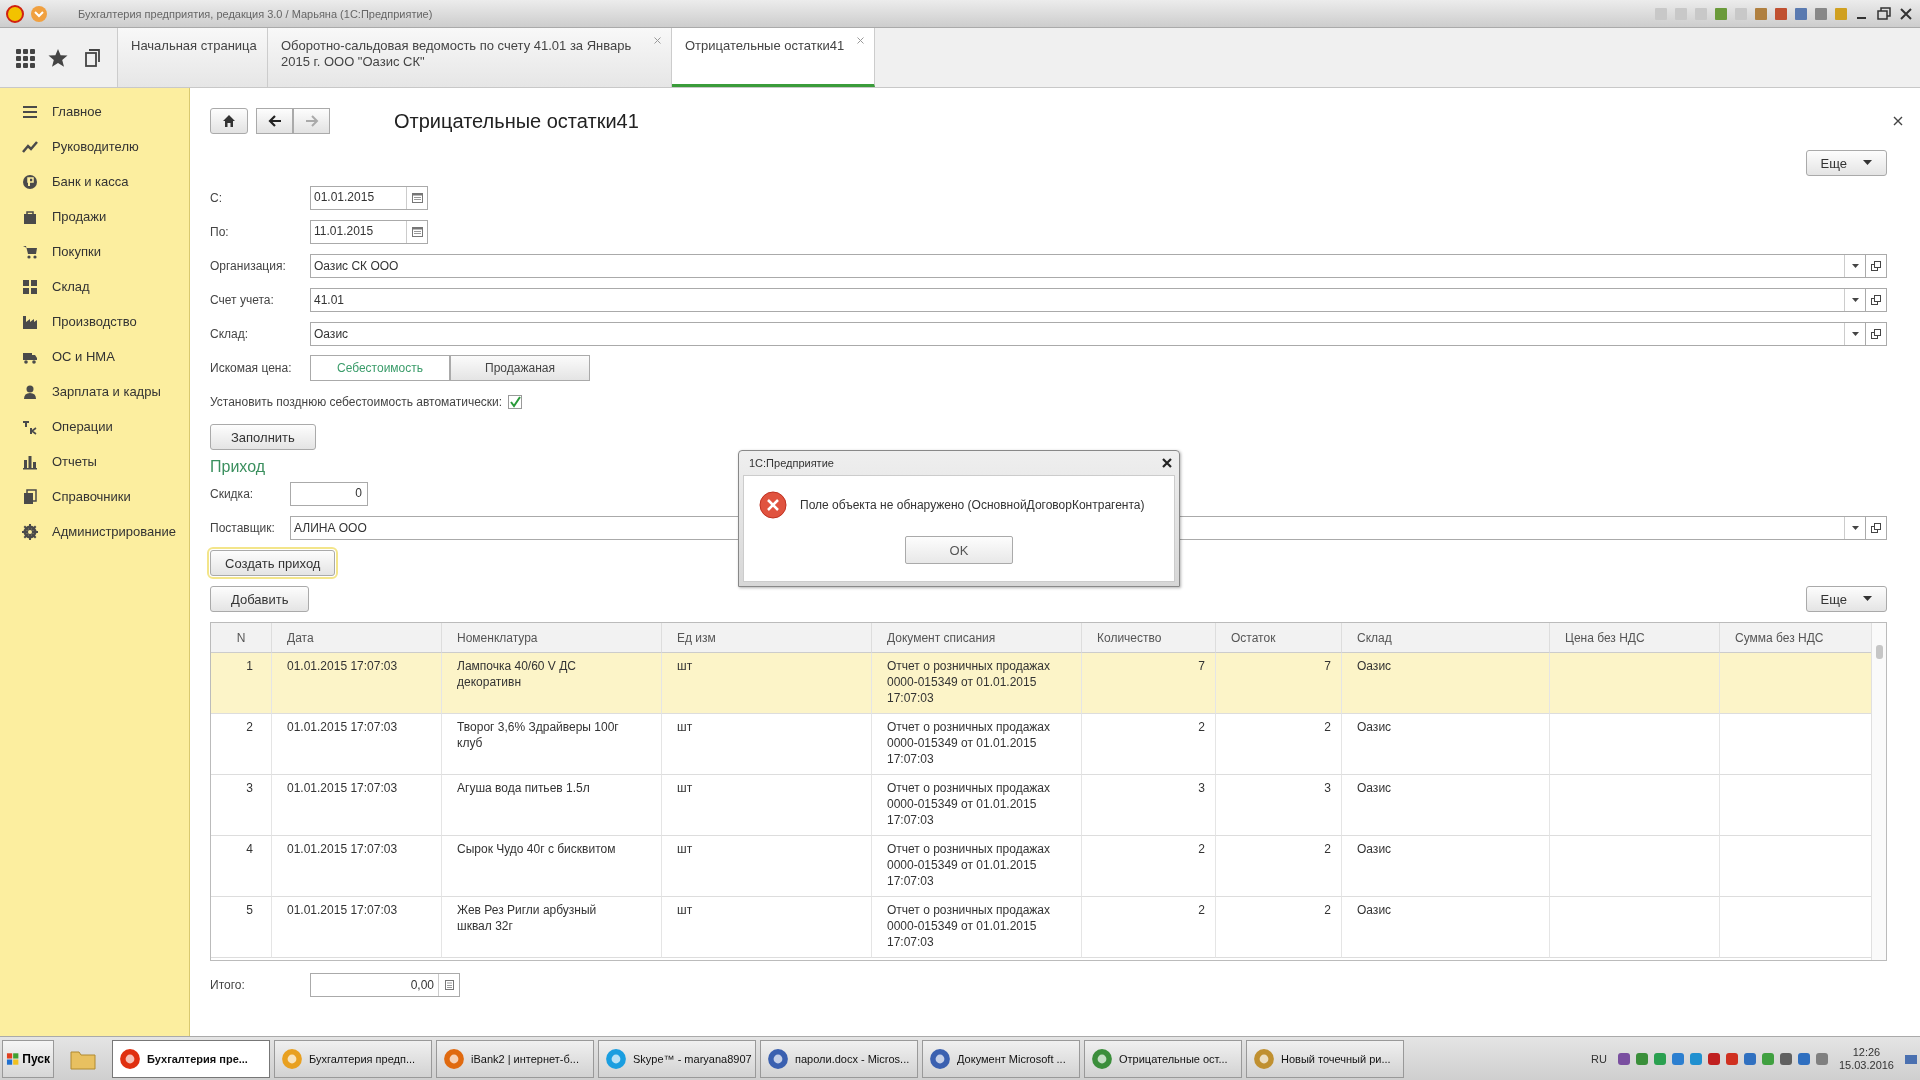 The image size is (1920, 1080). Describe the element at coordinates (1866, 1058) in the screenshot. I see `clock: 12:26 15.03.2016` at that location.